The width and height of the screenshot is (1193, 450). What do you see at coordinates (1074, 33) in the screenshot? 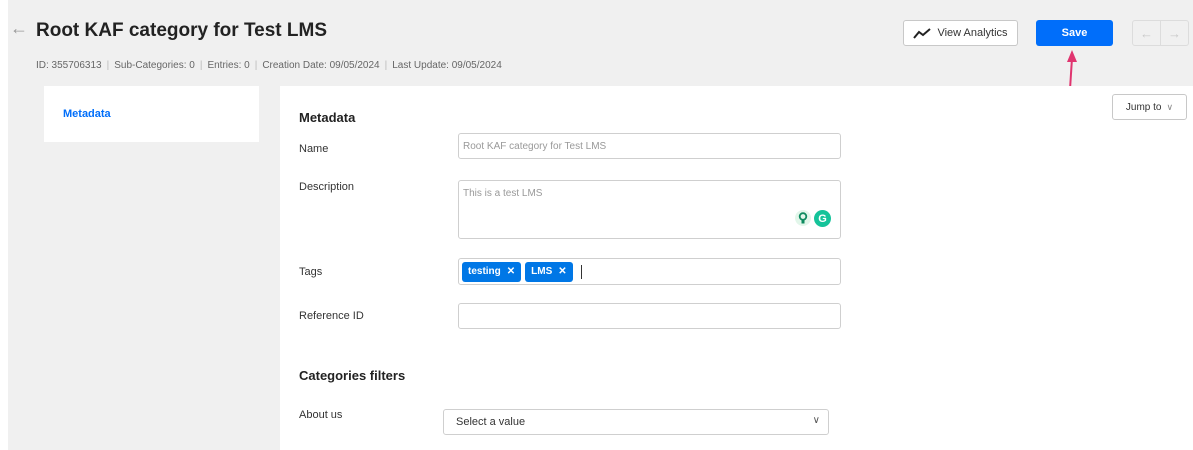
I see `save-button: Save` at bounding box center [1074, 33].